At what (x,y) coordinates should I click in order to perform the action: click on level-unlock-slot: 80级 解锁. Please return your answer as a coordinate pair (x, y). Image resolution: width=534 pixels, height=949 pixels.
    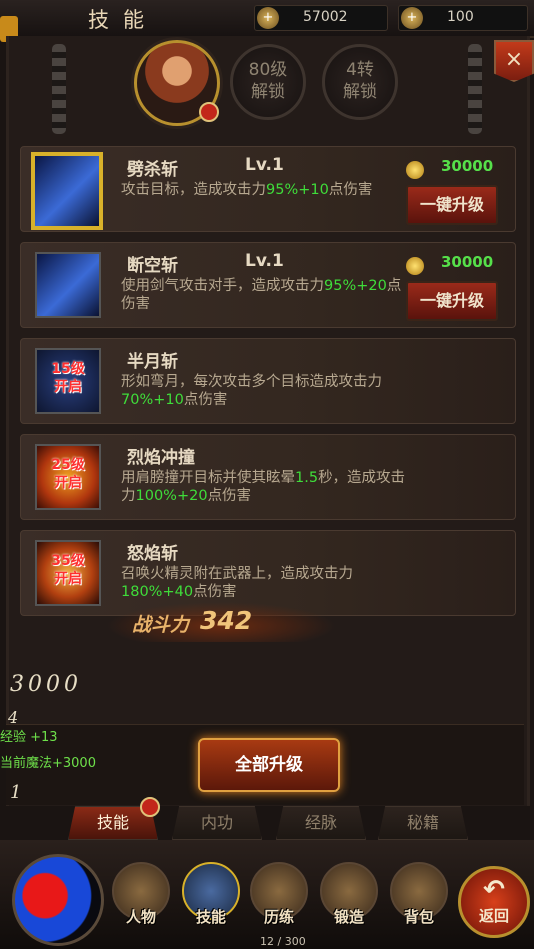
    Looking at the image, I should click on (268, 82).